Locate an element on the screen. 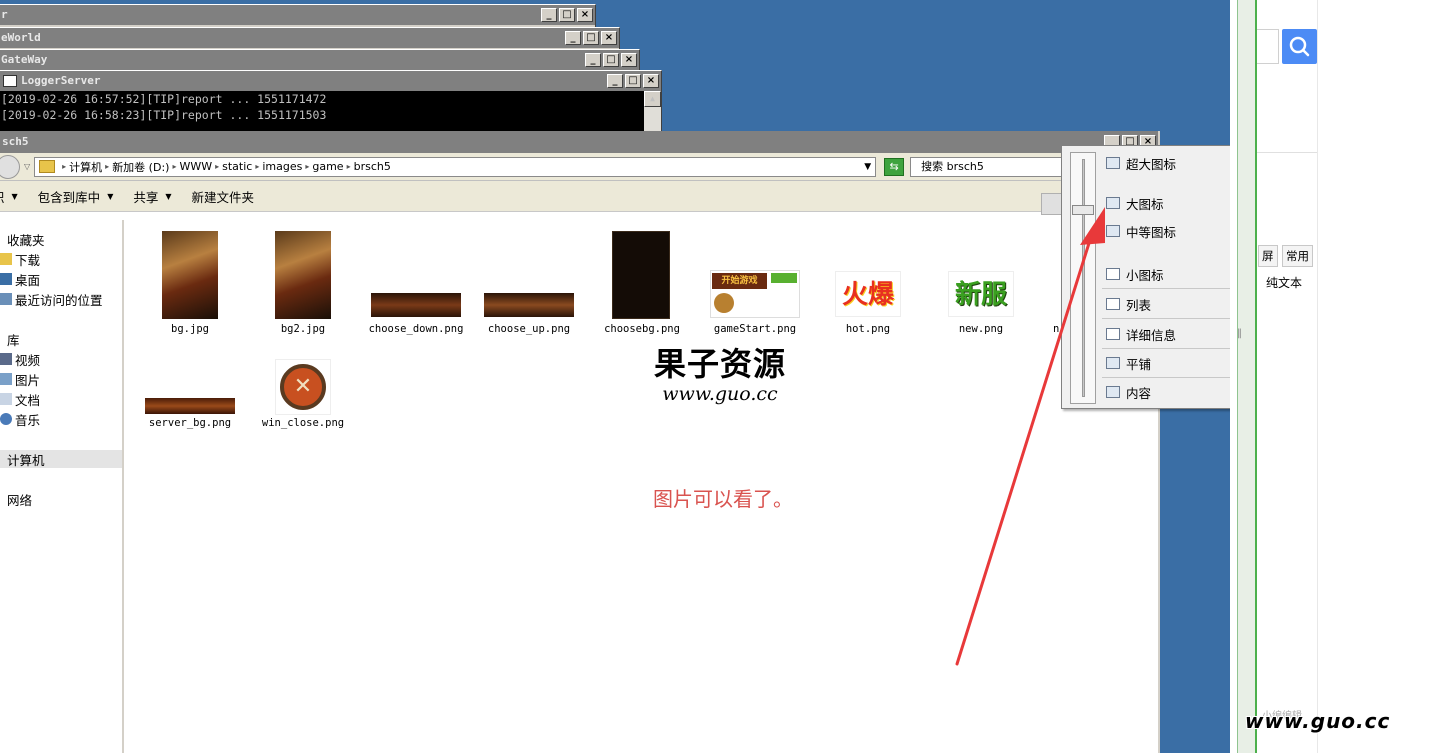 The width and height of the screenshot is (1439, 753). annotation-arrow is located at coordinates (1030, 436).